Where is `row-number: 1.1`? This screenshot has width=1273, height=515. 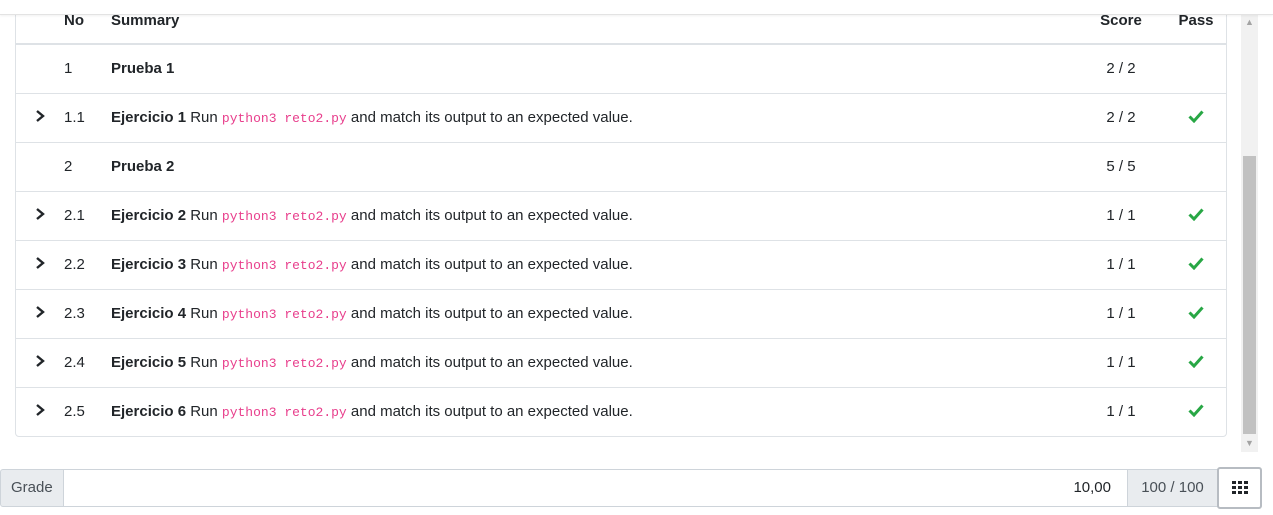
row-number: 1.1 is located at coordinates (74, 117).